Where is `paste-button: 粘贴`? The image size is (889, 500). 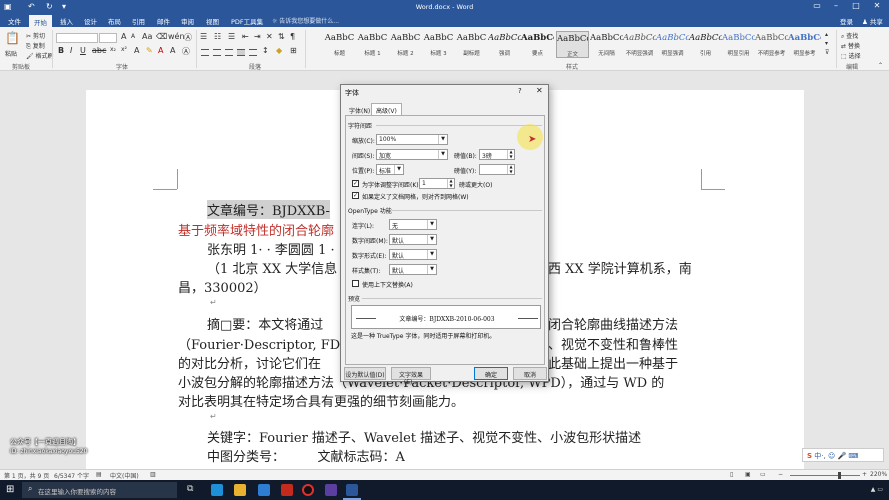 paste-button: 粘贴 is located at coordinates (11, 53).